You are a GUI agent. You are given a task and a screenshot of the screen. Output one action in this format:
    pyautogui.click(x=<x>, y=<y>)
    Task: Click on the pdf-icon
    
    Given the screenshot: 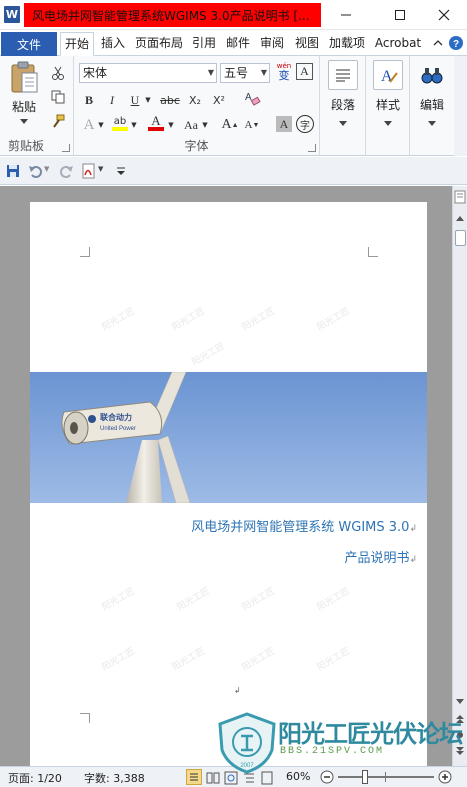 What is the action you would take?
    pyautogui.click(x=89, y=171)
    